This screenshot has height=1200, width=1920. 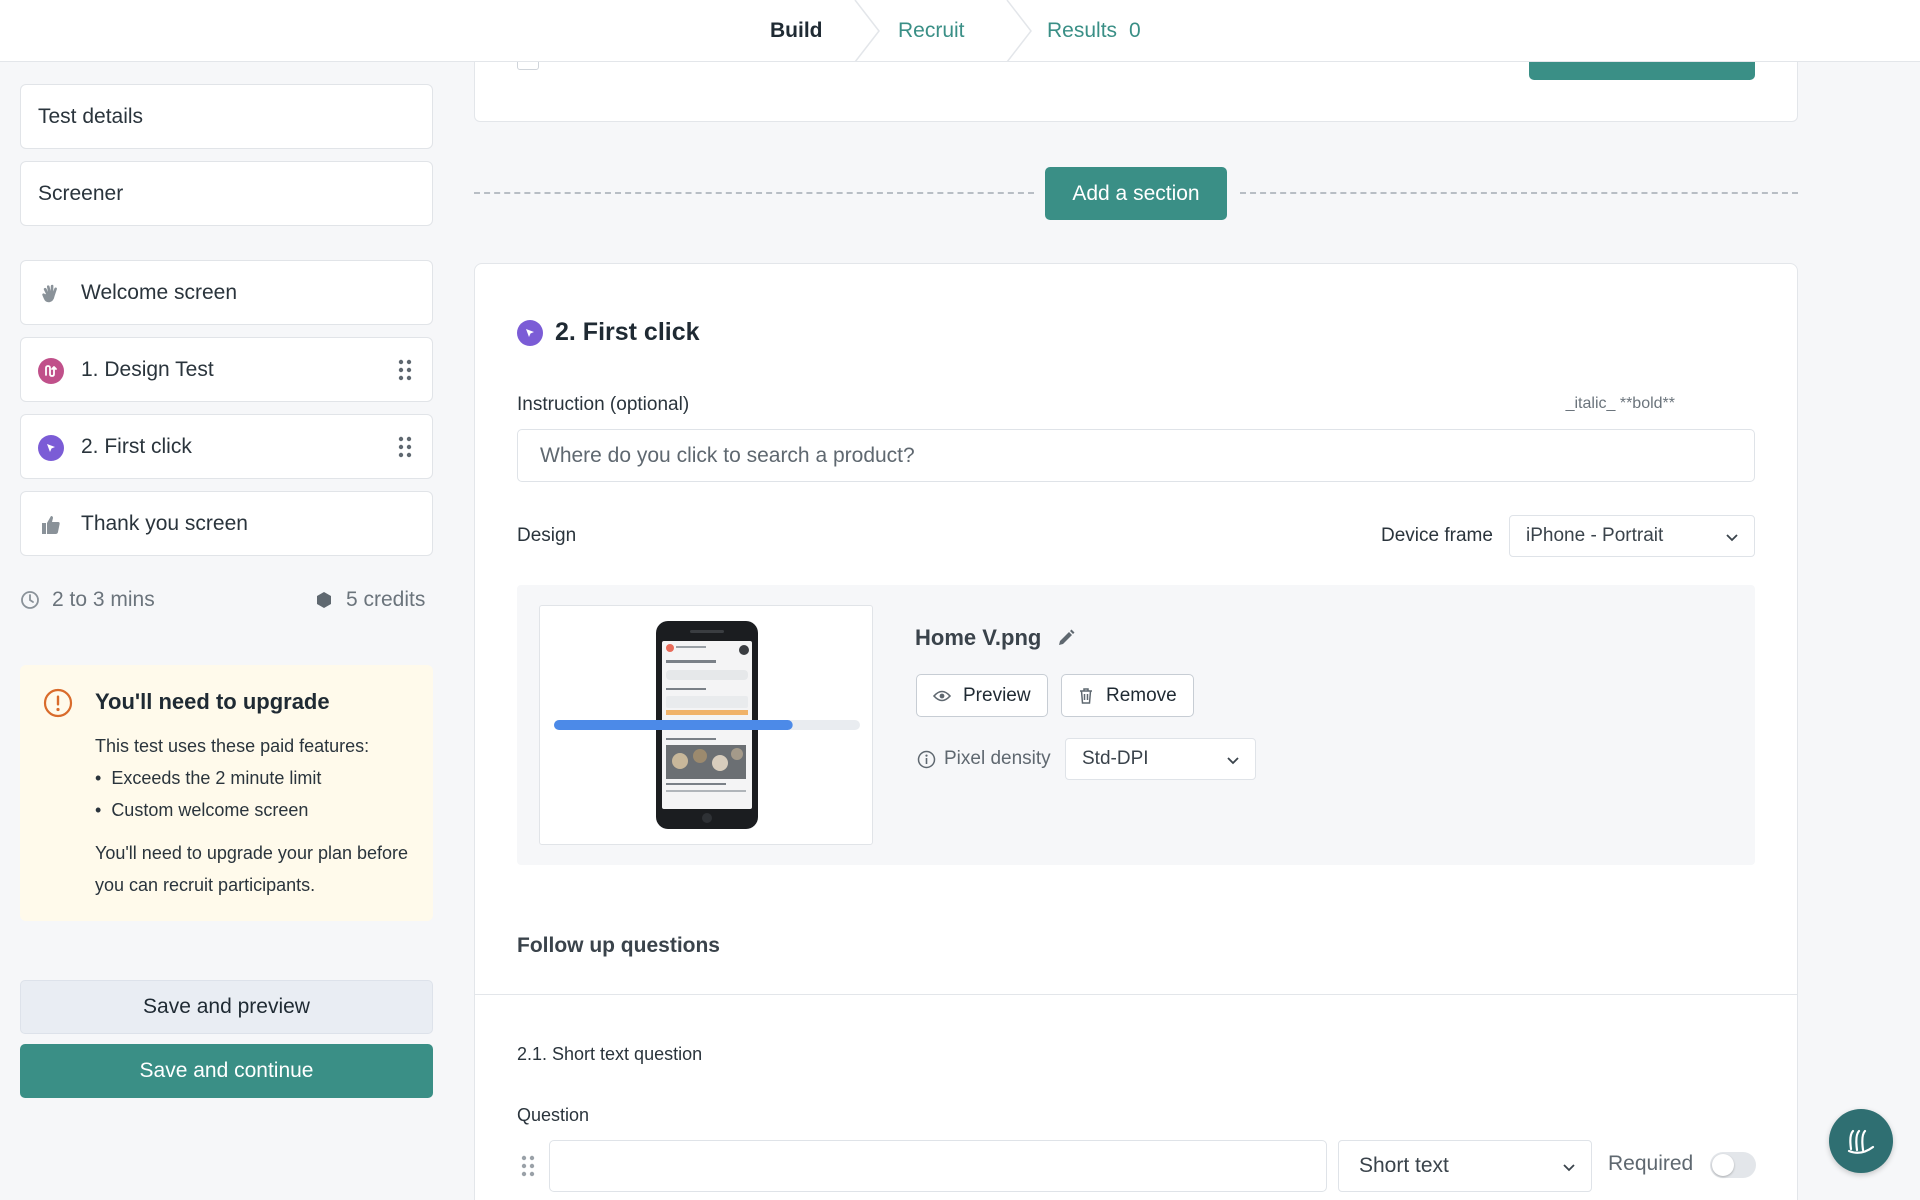 I want to click on tab-build-label: Build, so click(x=796, y=30).